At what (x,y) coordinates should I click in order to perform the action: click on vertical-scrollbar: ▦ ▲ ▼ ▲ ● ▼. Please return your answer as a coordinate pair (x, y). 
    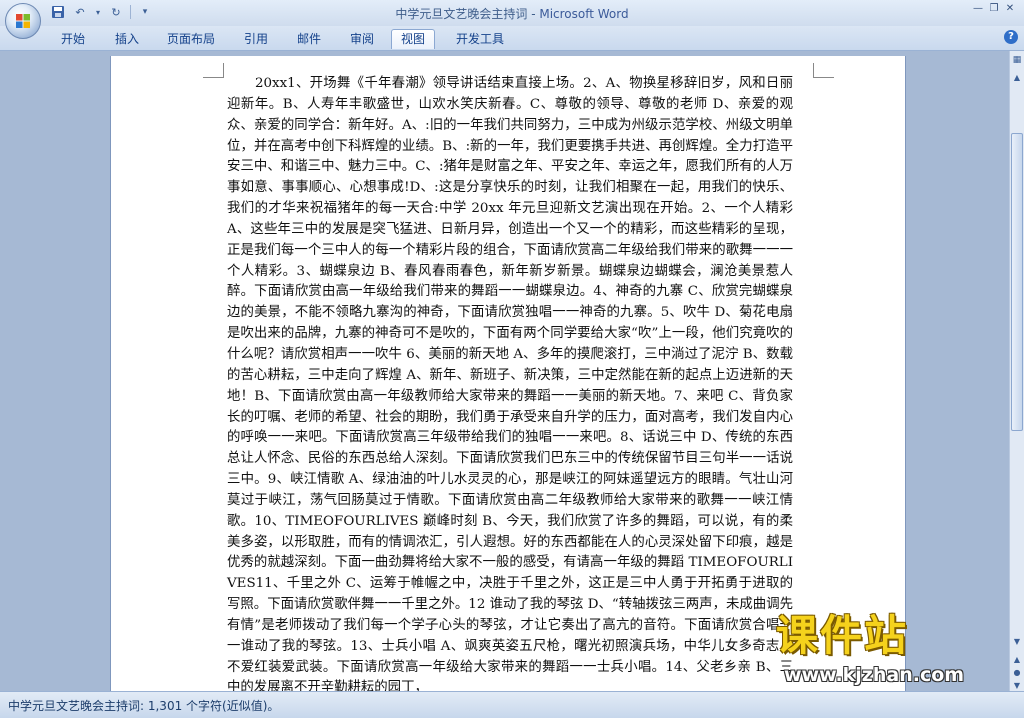
    Looking at the image, I should click on (1016, 371).